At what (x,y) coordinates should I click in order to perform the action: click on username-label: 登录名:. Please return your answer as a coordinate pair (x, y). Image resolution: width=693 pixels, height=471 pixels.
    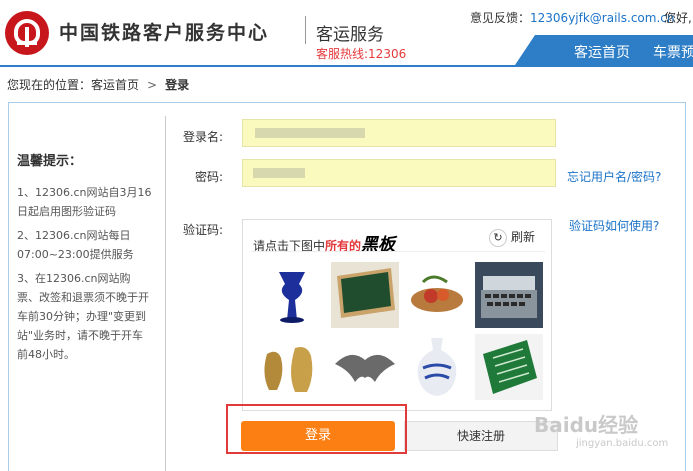
    Looking at the image, I should click on (202, 137).